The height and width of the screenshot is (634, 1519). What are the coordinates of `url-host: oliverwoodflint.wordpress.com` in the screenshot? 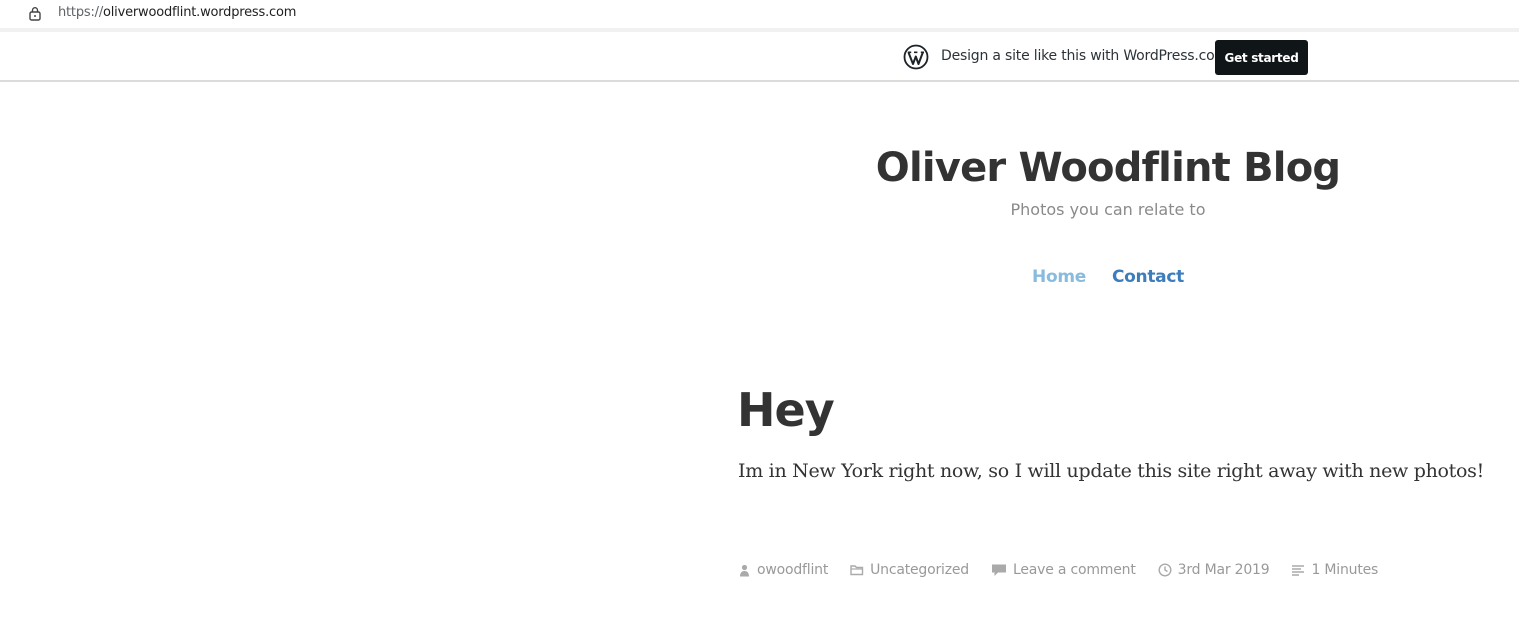 It's located at (200, 12).